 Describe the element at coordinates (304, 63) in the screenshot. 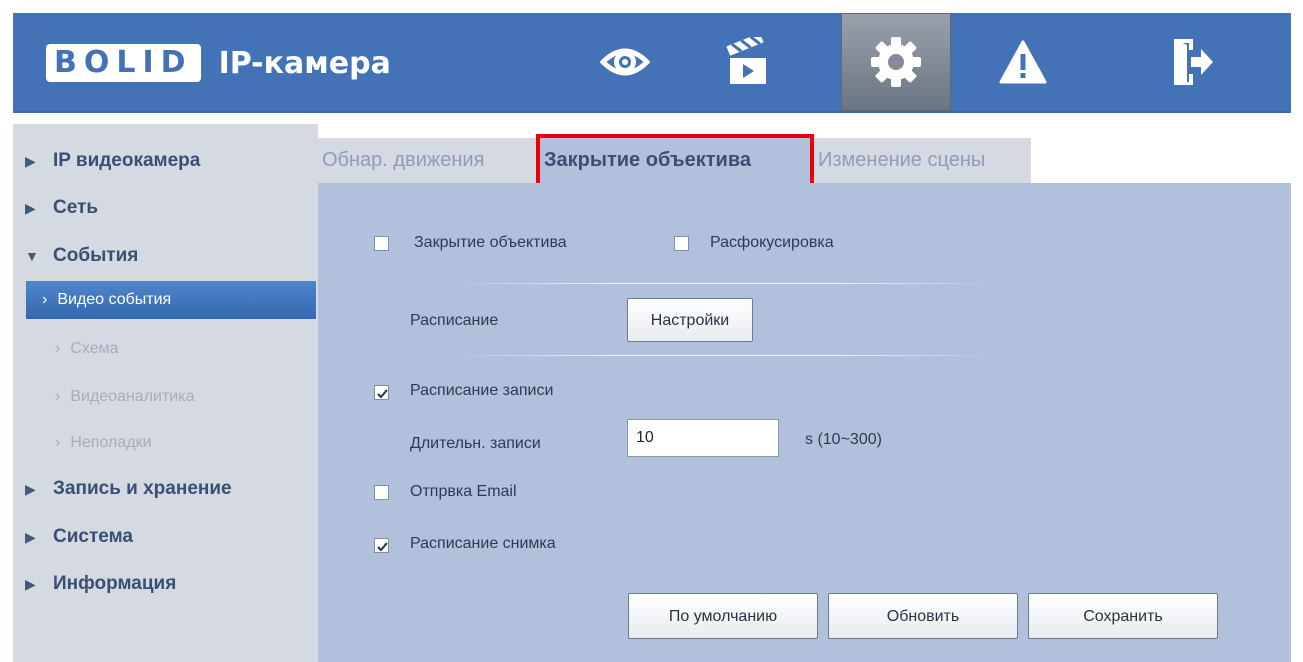

I see `app-title: IP-камера` at that location.